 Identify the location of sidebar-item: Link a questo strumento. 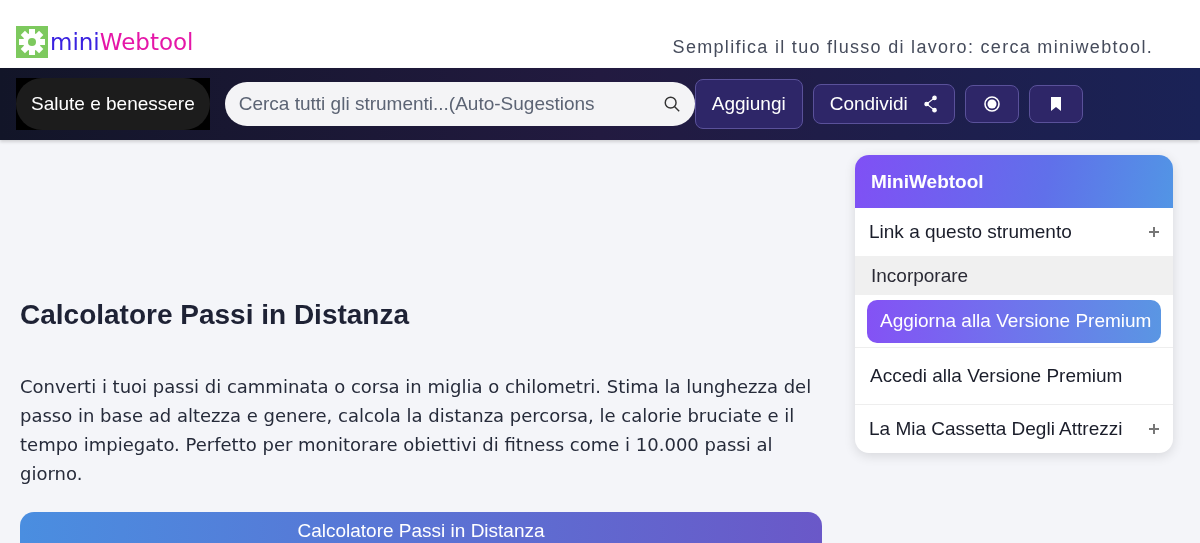
(1014, 232).